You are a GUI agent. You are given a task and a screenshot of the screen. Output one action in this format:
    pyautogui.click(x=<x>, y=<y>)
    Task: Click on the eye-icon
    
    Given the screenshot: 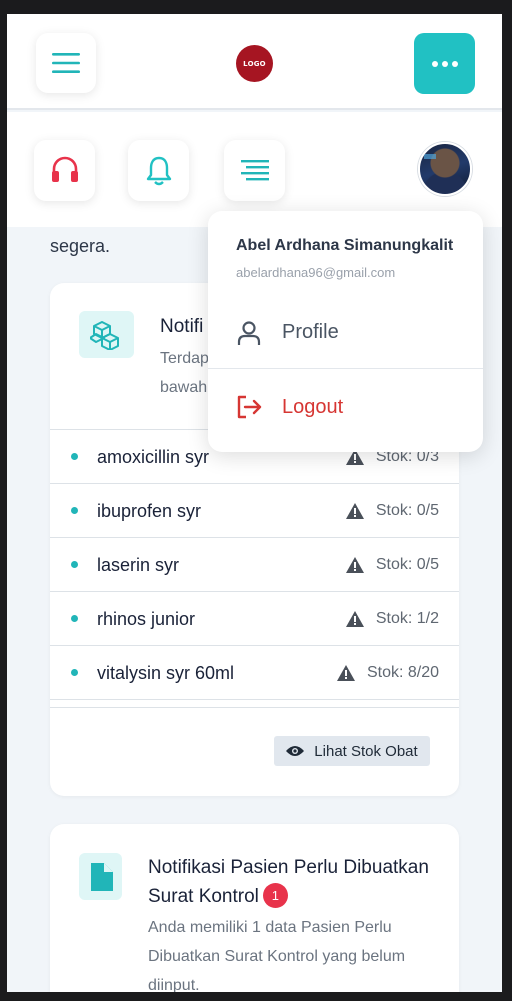 What is the action you would take?
    pyautogui.click(x=295, y=751)
    